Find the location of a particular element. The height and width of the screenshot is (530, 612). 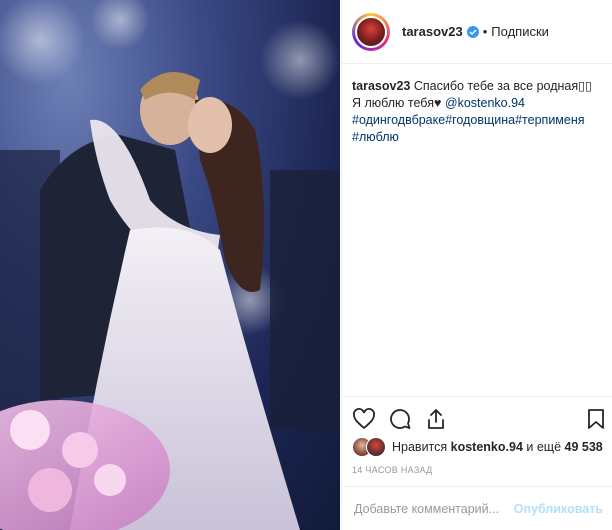

share-icon is located at coordinates (436, 419).